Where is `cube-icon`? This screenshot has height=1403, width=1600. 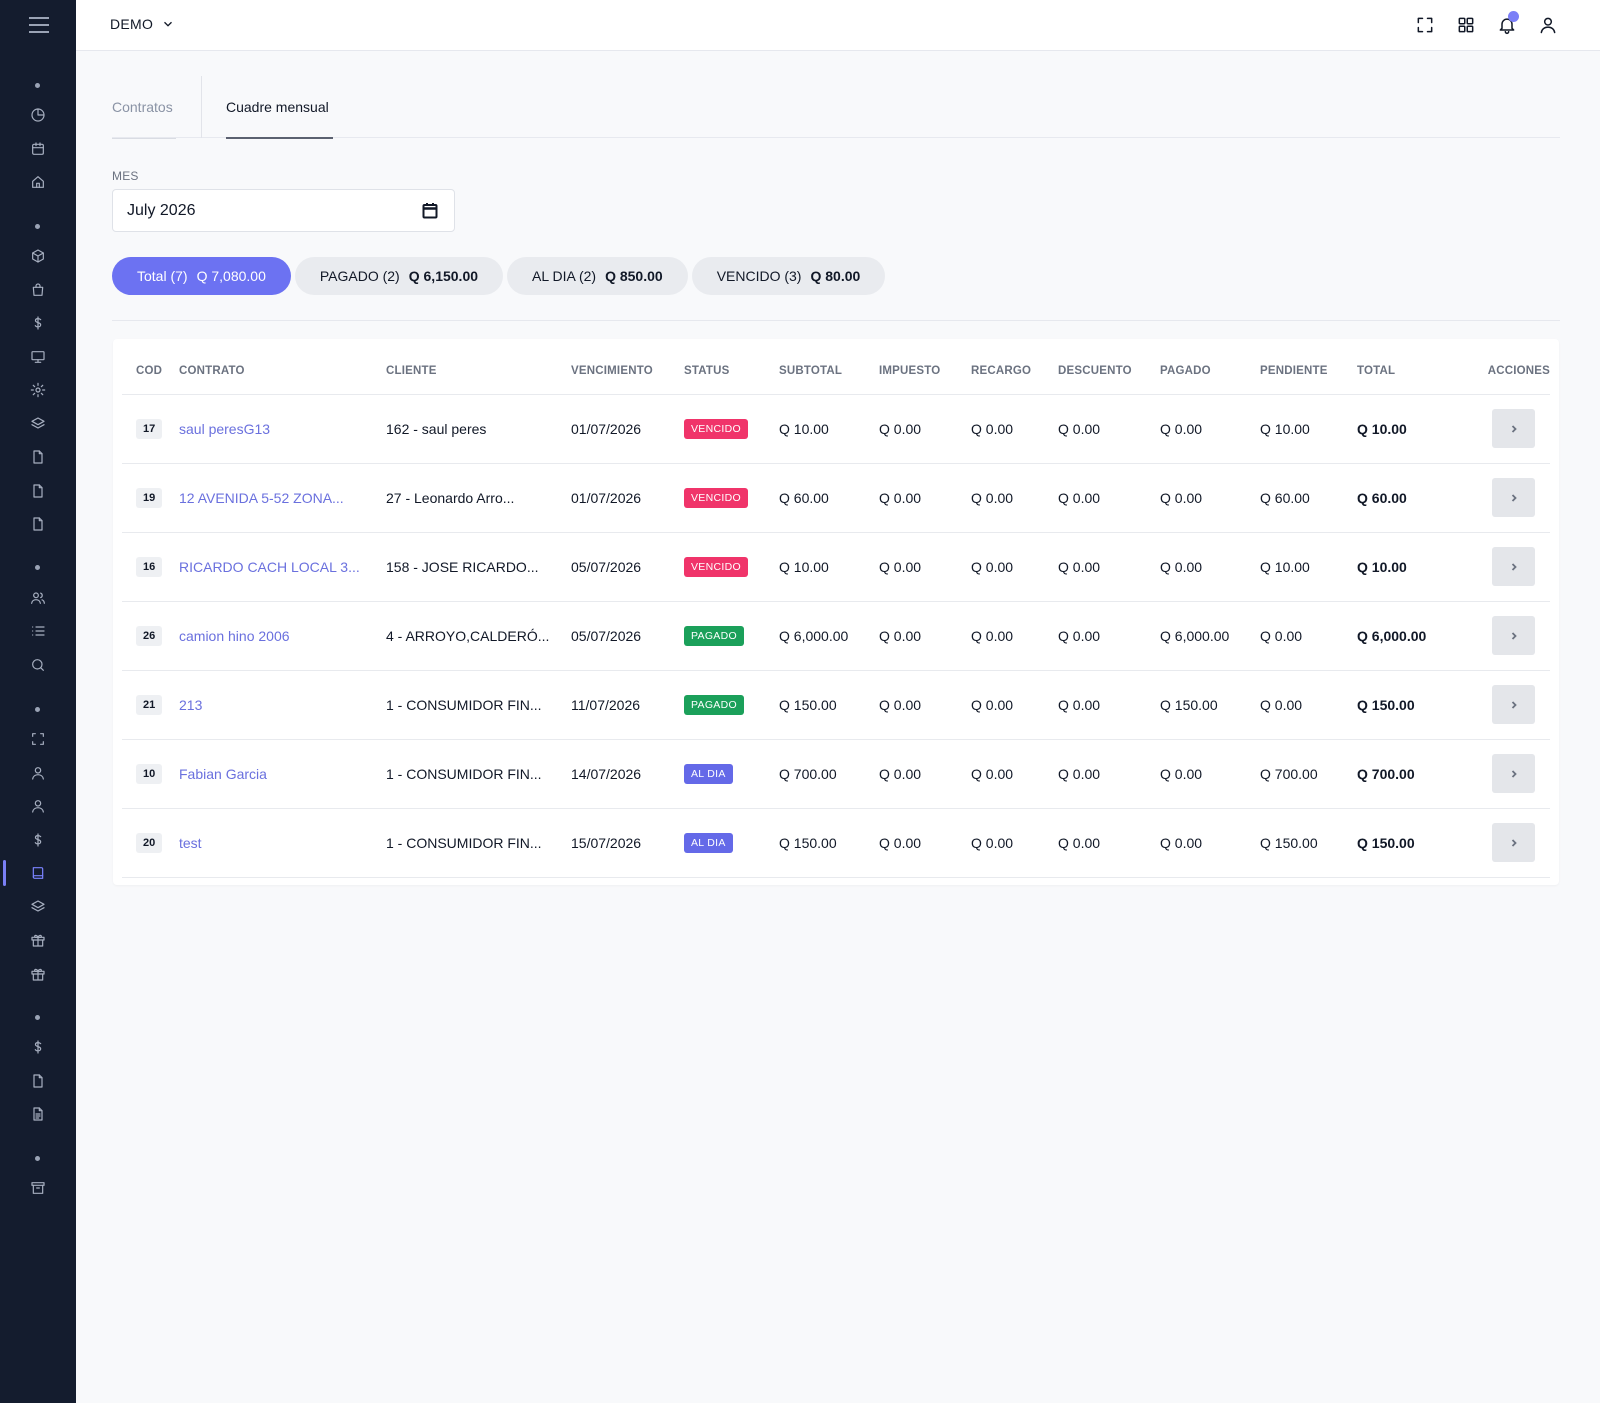 cube-icon is located at coordinates (38, 256).